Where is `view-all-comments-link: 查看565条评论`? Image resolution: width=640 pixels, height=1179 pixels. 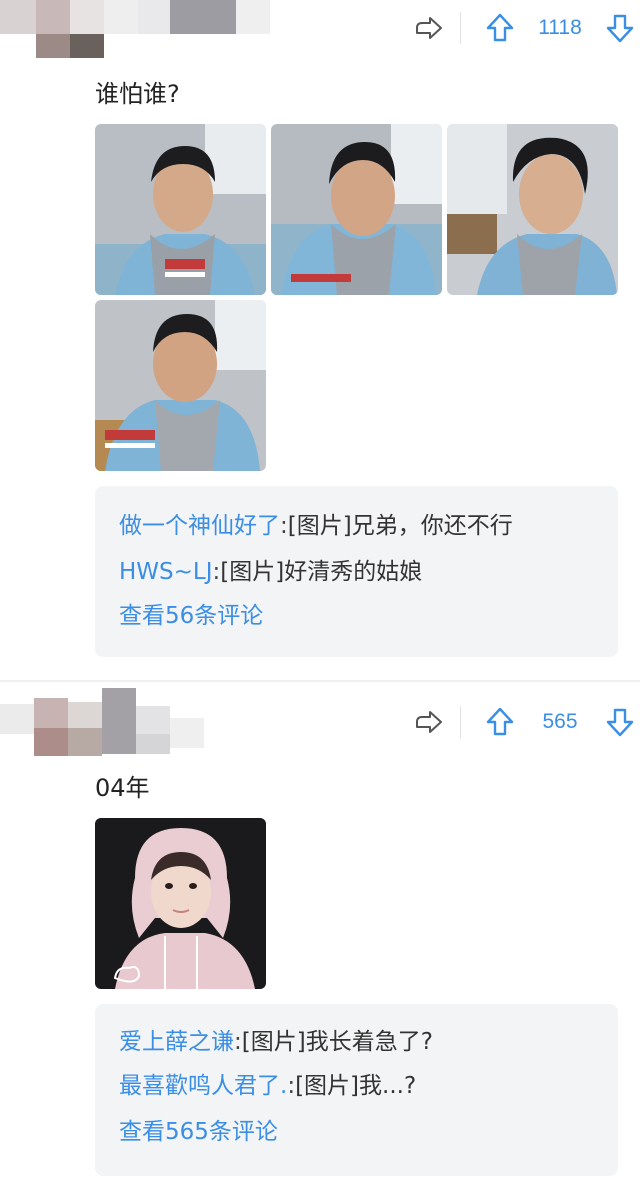 view-all-comments-link: 查看565条评论 is located at coordinates (198, 1132).